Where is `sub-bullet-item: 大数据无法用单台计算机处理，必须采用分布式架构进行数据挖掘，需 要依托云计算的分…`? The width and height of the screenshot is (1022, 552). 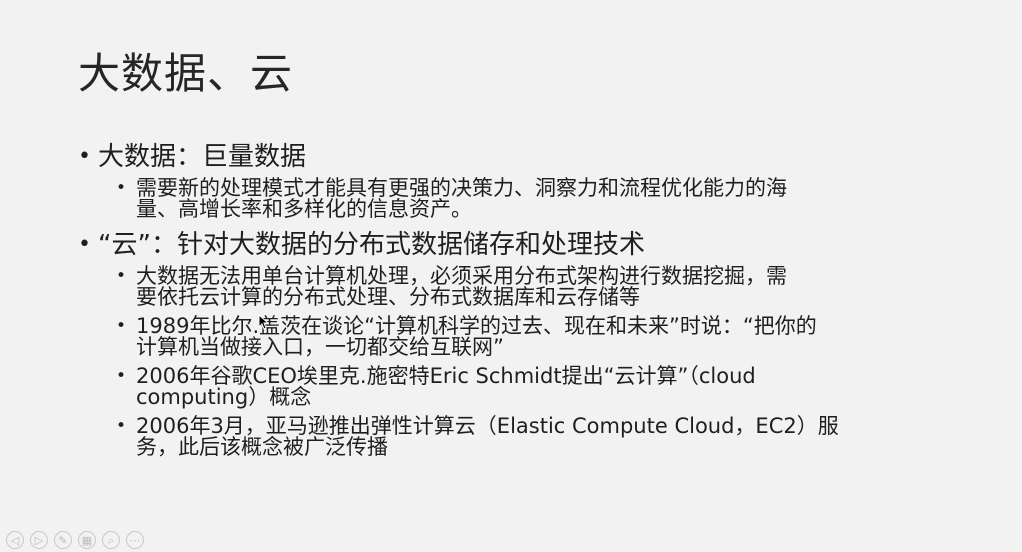
sub-bullet-item: 大数据无法用单台计算机处理，必须采用分布式架构进行数据挖掘，需 要依托云计算的分… is located at coordinates (516, 287).